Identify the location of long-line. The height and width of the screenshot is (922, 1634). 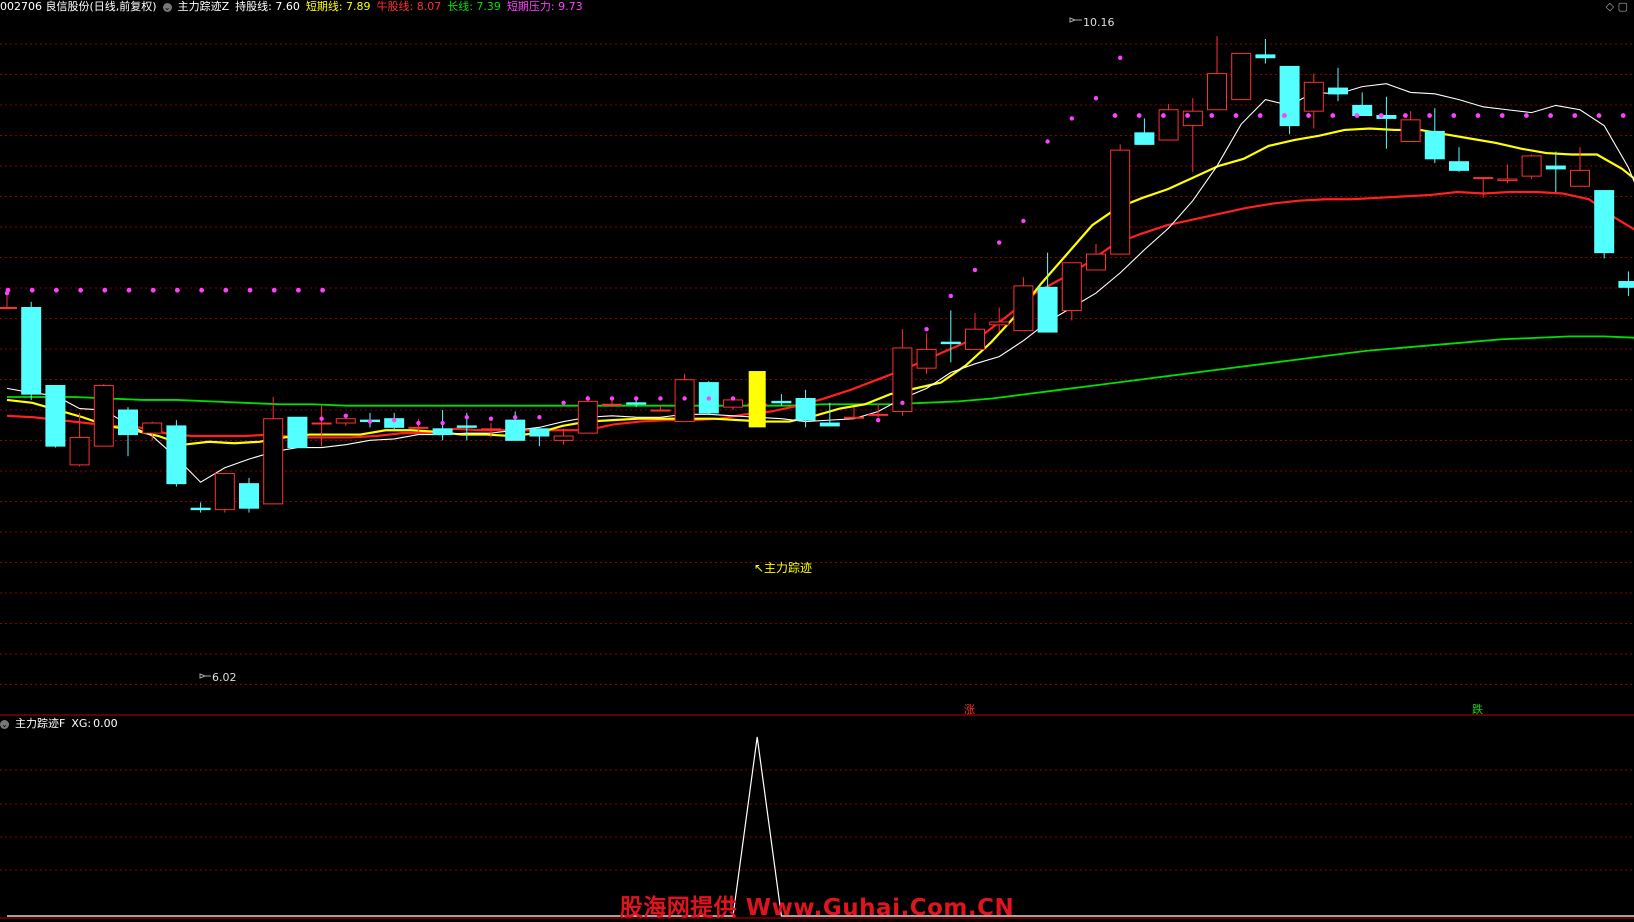
(820, 371).